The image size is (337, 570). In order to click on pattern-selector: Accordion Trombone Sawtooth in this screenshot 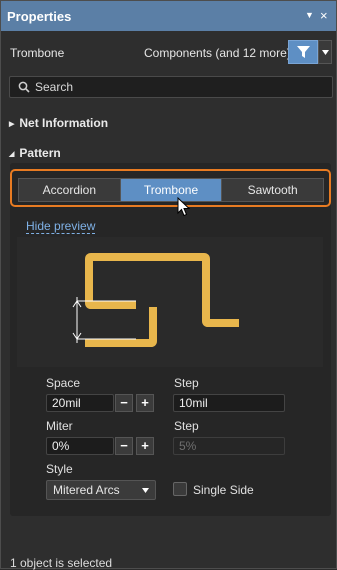, I will do `click(170, 188)`.